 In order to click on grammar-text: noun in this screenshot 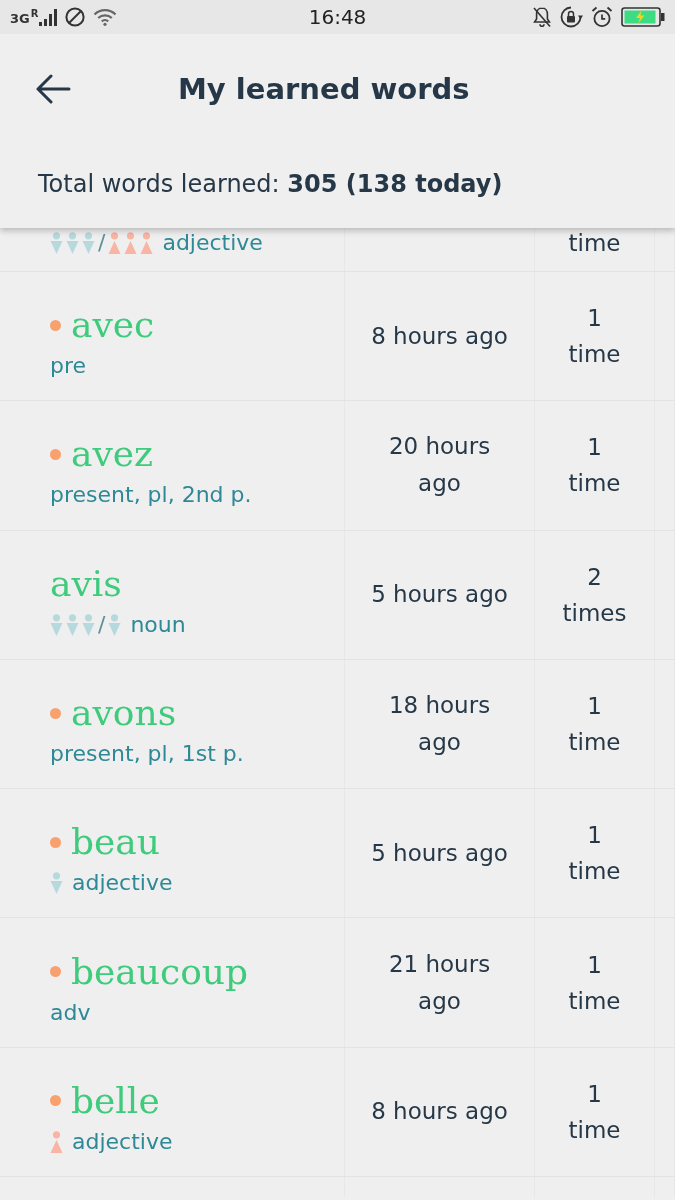, I will do `click(158, 624)`.